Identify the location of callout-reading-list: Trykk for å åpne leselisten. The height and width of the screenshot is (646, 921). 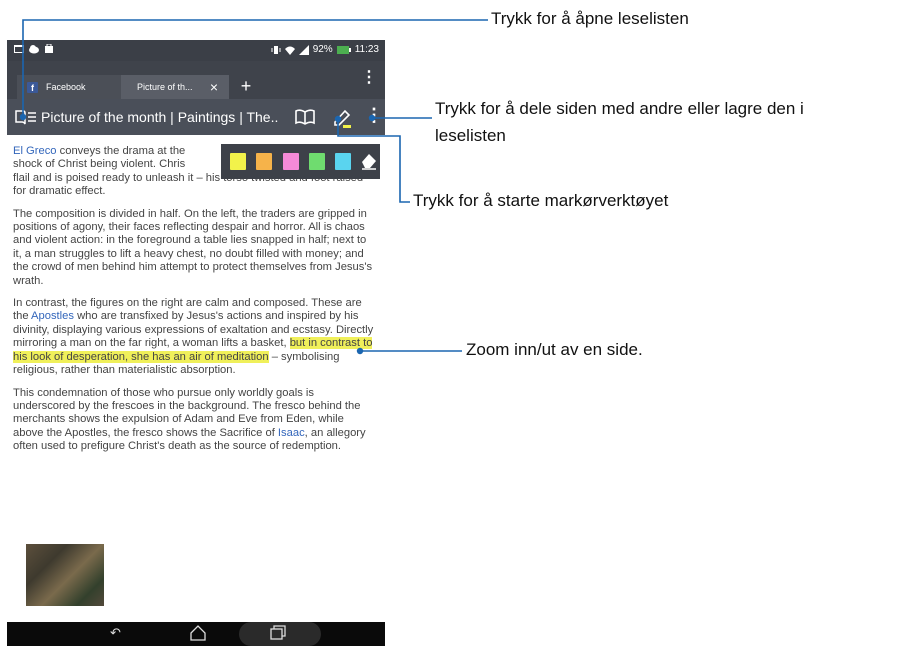
(590, 18).